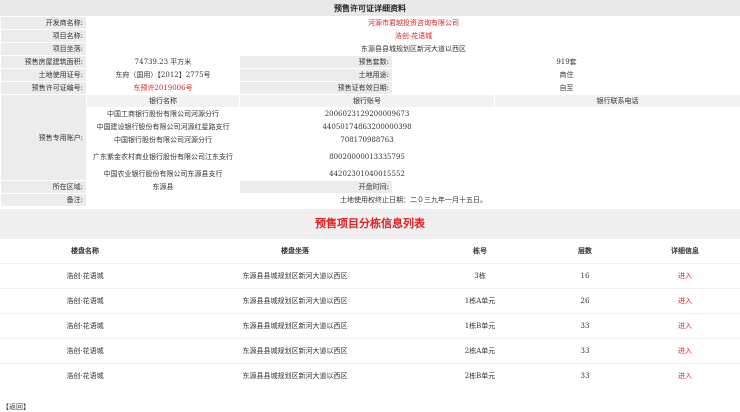 This screenshot has width=740, height=412. I want to click on building-table-header: 楼盘名称 楼盘坐落 栋号 层数 详细信息, so click(370, 251).